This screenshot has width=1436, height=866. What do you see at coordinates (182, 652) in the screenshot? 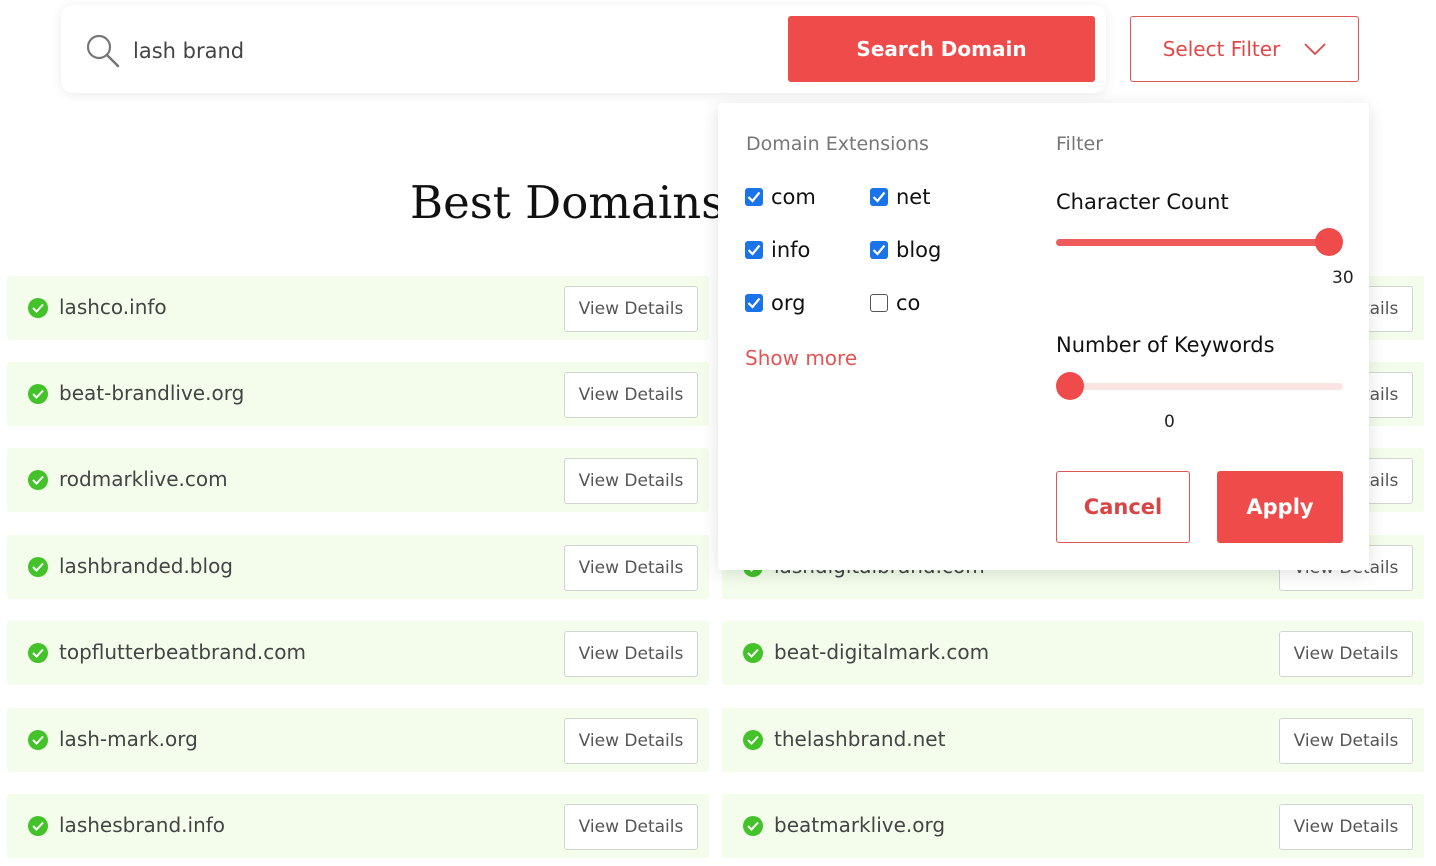
I see `domain-name: topflutterbeatbrand.com` at bounding box center [182, 652].